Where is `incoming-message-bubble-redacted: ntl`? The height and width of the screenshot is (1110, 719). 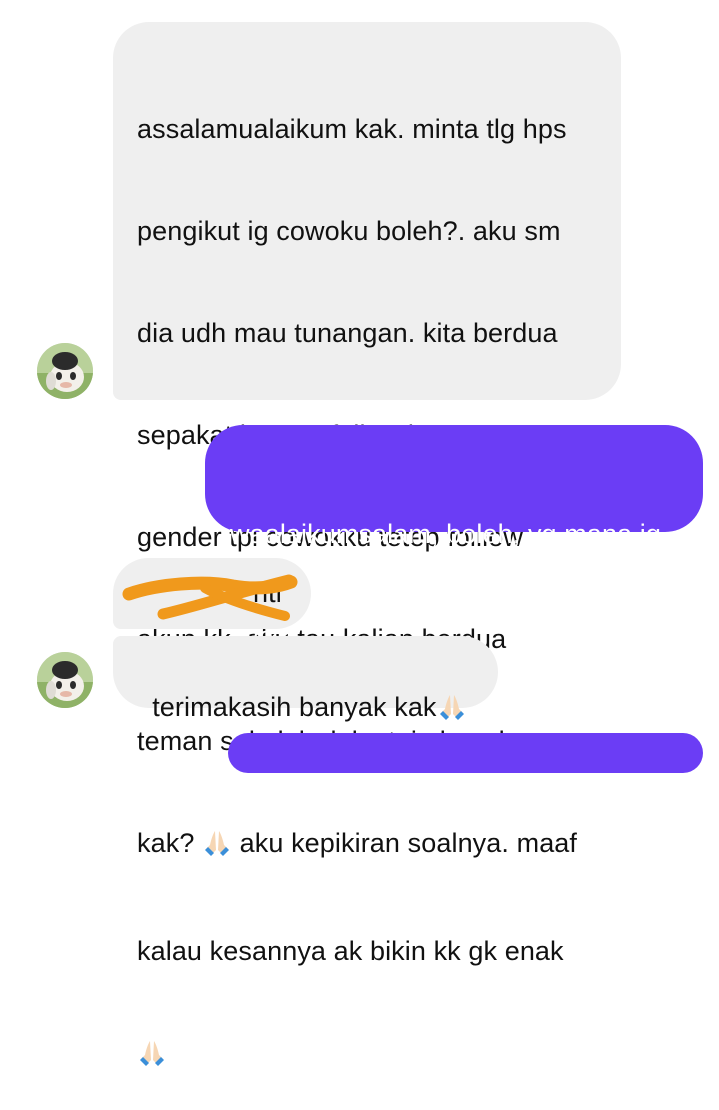
incoming-message-bubble-redacted: ntl is located at coordinates (212, 593).